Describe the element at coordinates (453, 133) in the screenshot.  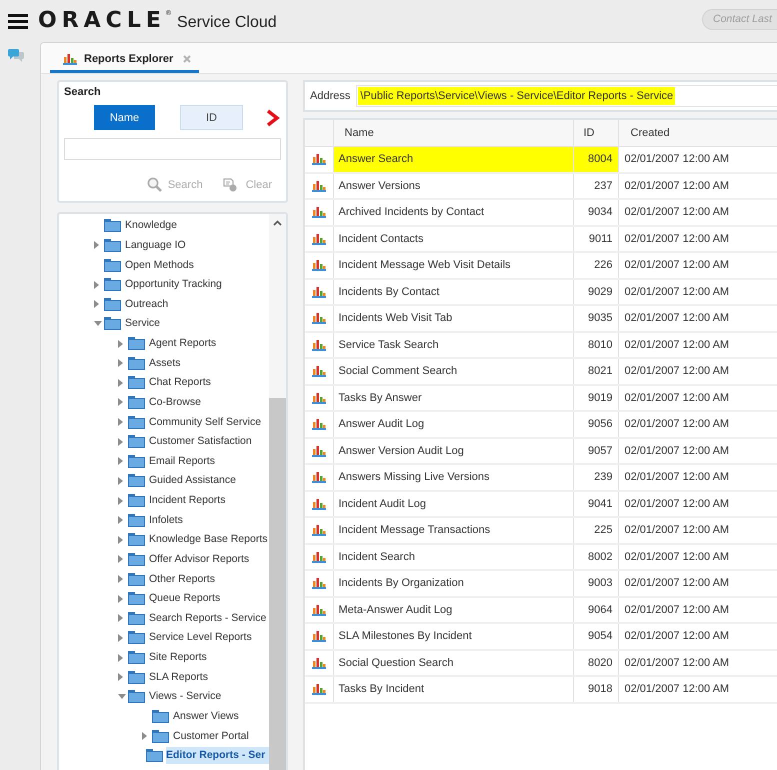
I see `column-header: Name` at that location.